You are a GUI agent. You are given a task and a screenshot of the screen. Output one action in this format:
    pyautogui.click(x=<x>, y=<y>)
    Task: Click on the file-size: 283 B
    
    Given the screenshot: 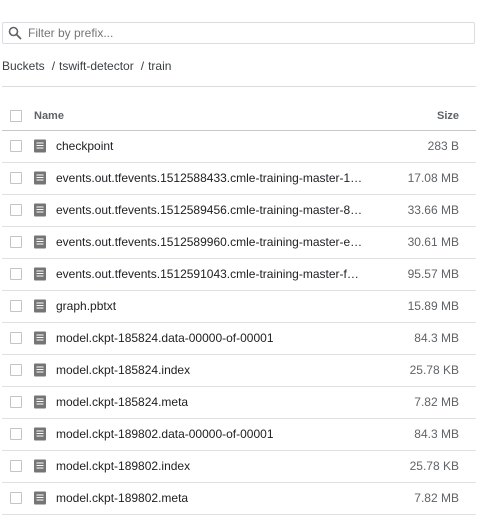 What is the action you would take?
    pyautogui.click(x=443, y=146)
    